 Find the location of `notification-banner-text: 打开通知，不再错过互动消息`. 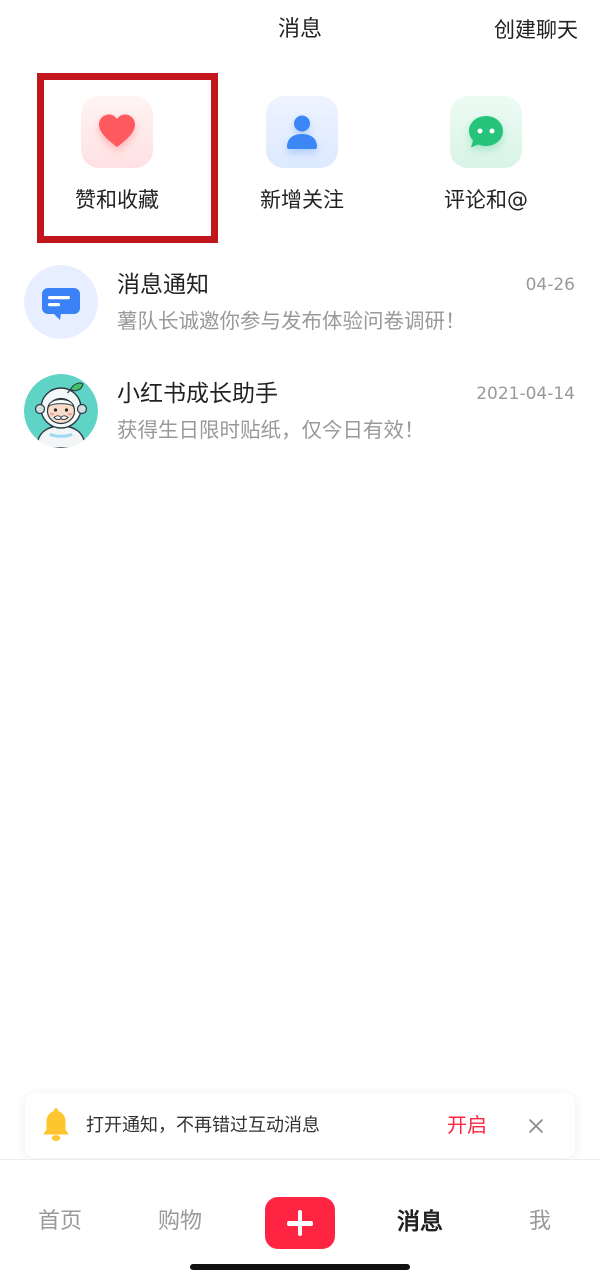

notification-banner-text: 打开通知，不再错过互动消息 is located at coordinates (203, 1125).